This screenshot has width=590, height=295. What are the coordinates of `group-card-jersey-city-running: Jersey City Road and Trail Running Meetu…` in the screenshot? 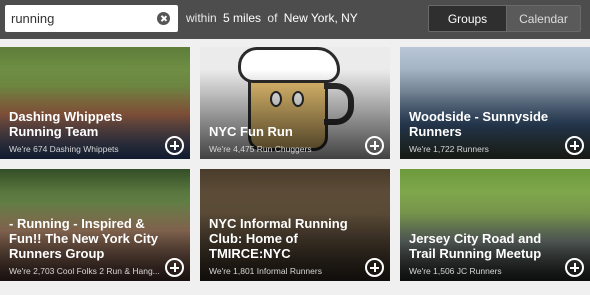 It's located at (495, 225).